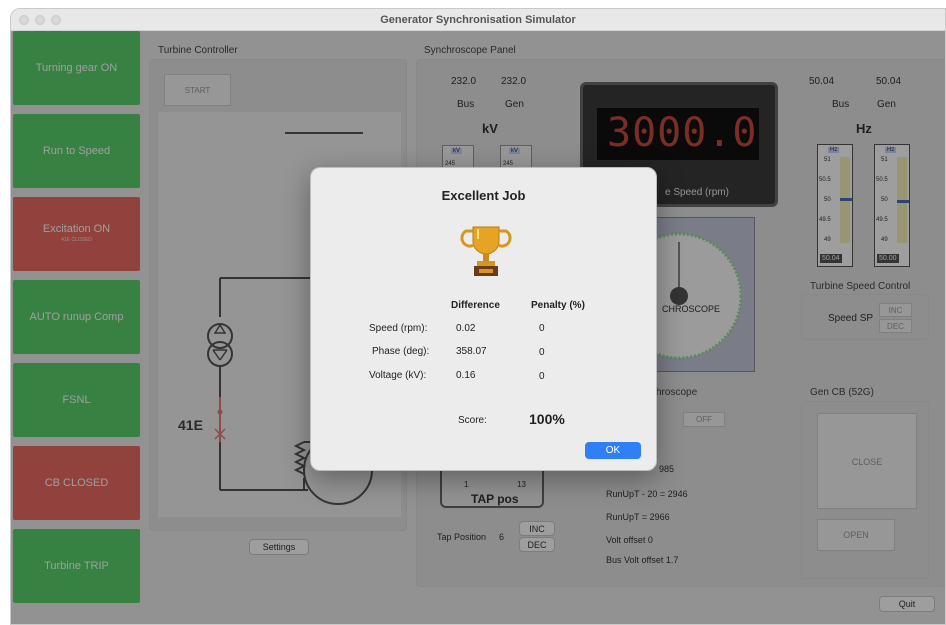 The width and height of the screenshot is (946, 625). Describe the element at coordinates (486, 251) in the screenshot. I see `trophy-icon` at that location.